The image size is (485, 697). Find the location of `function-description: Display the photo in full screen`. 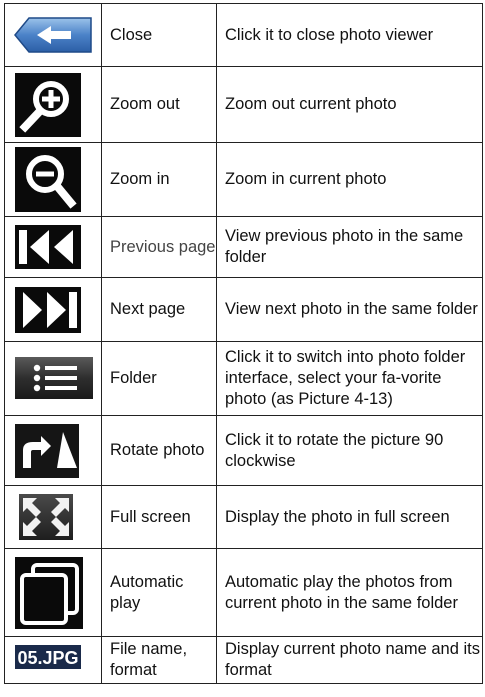

function-description: Display the photo in full screen is located at coordinates (349, 517).